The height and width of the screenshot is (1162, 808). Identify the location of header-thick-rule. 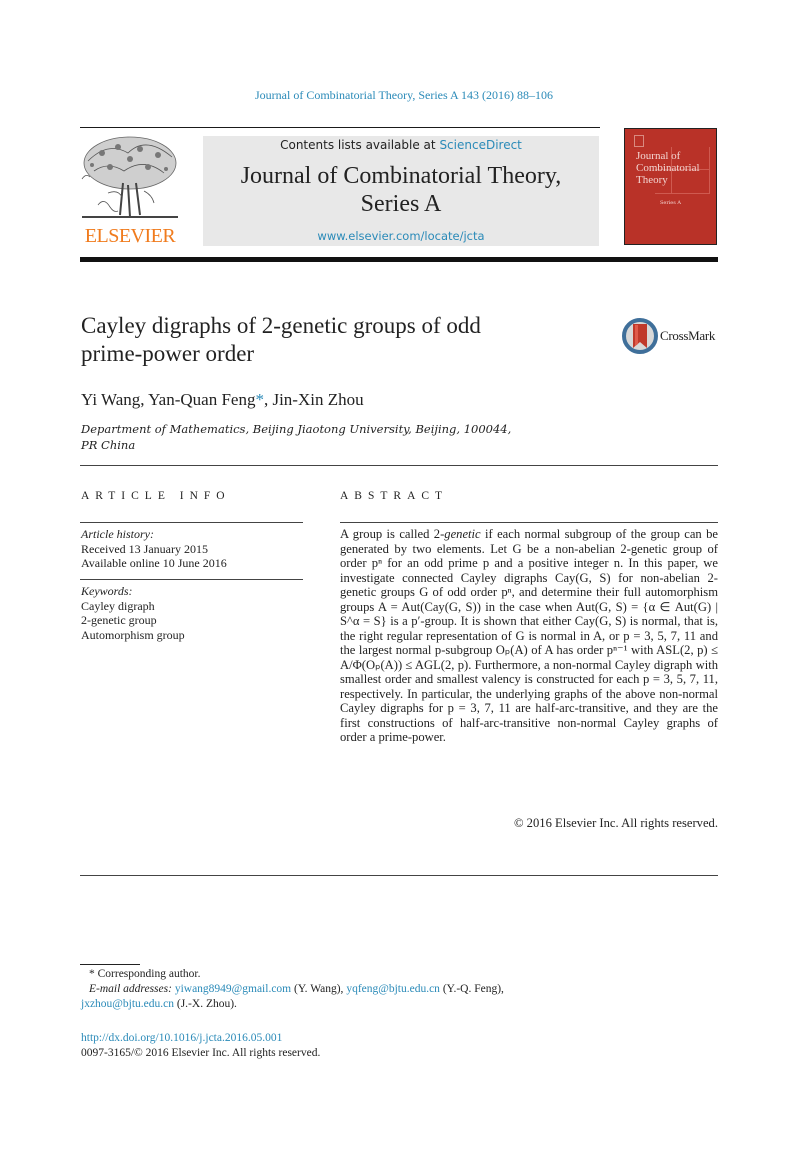
(399, 259).